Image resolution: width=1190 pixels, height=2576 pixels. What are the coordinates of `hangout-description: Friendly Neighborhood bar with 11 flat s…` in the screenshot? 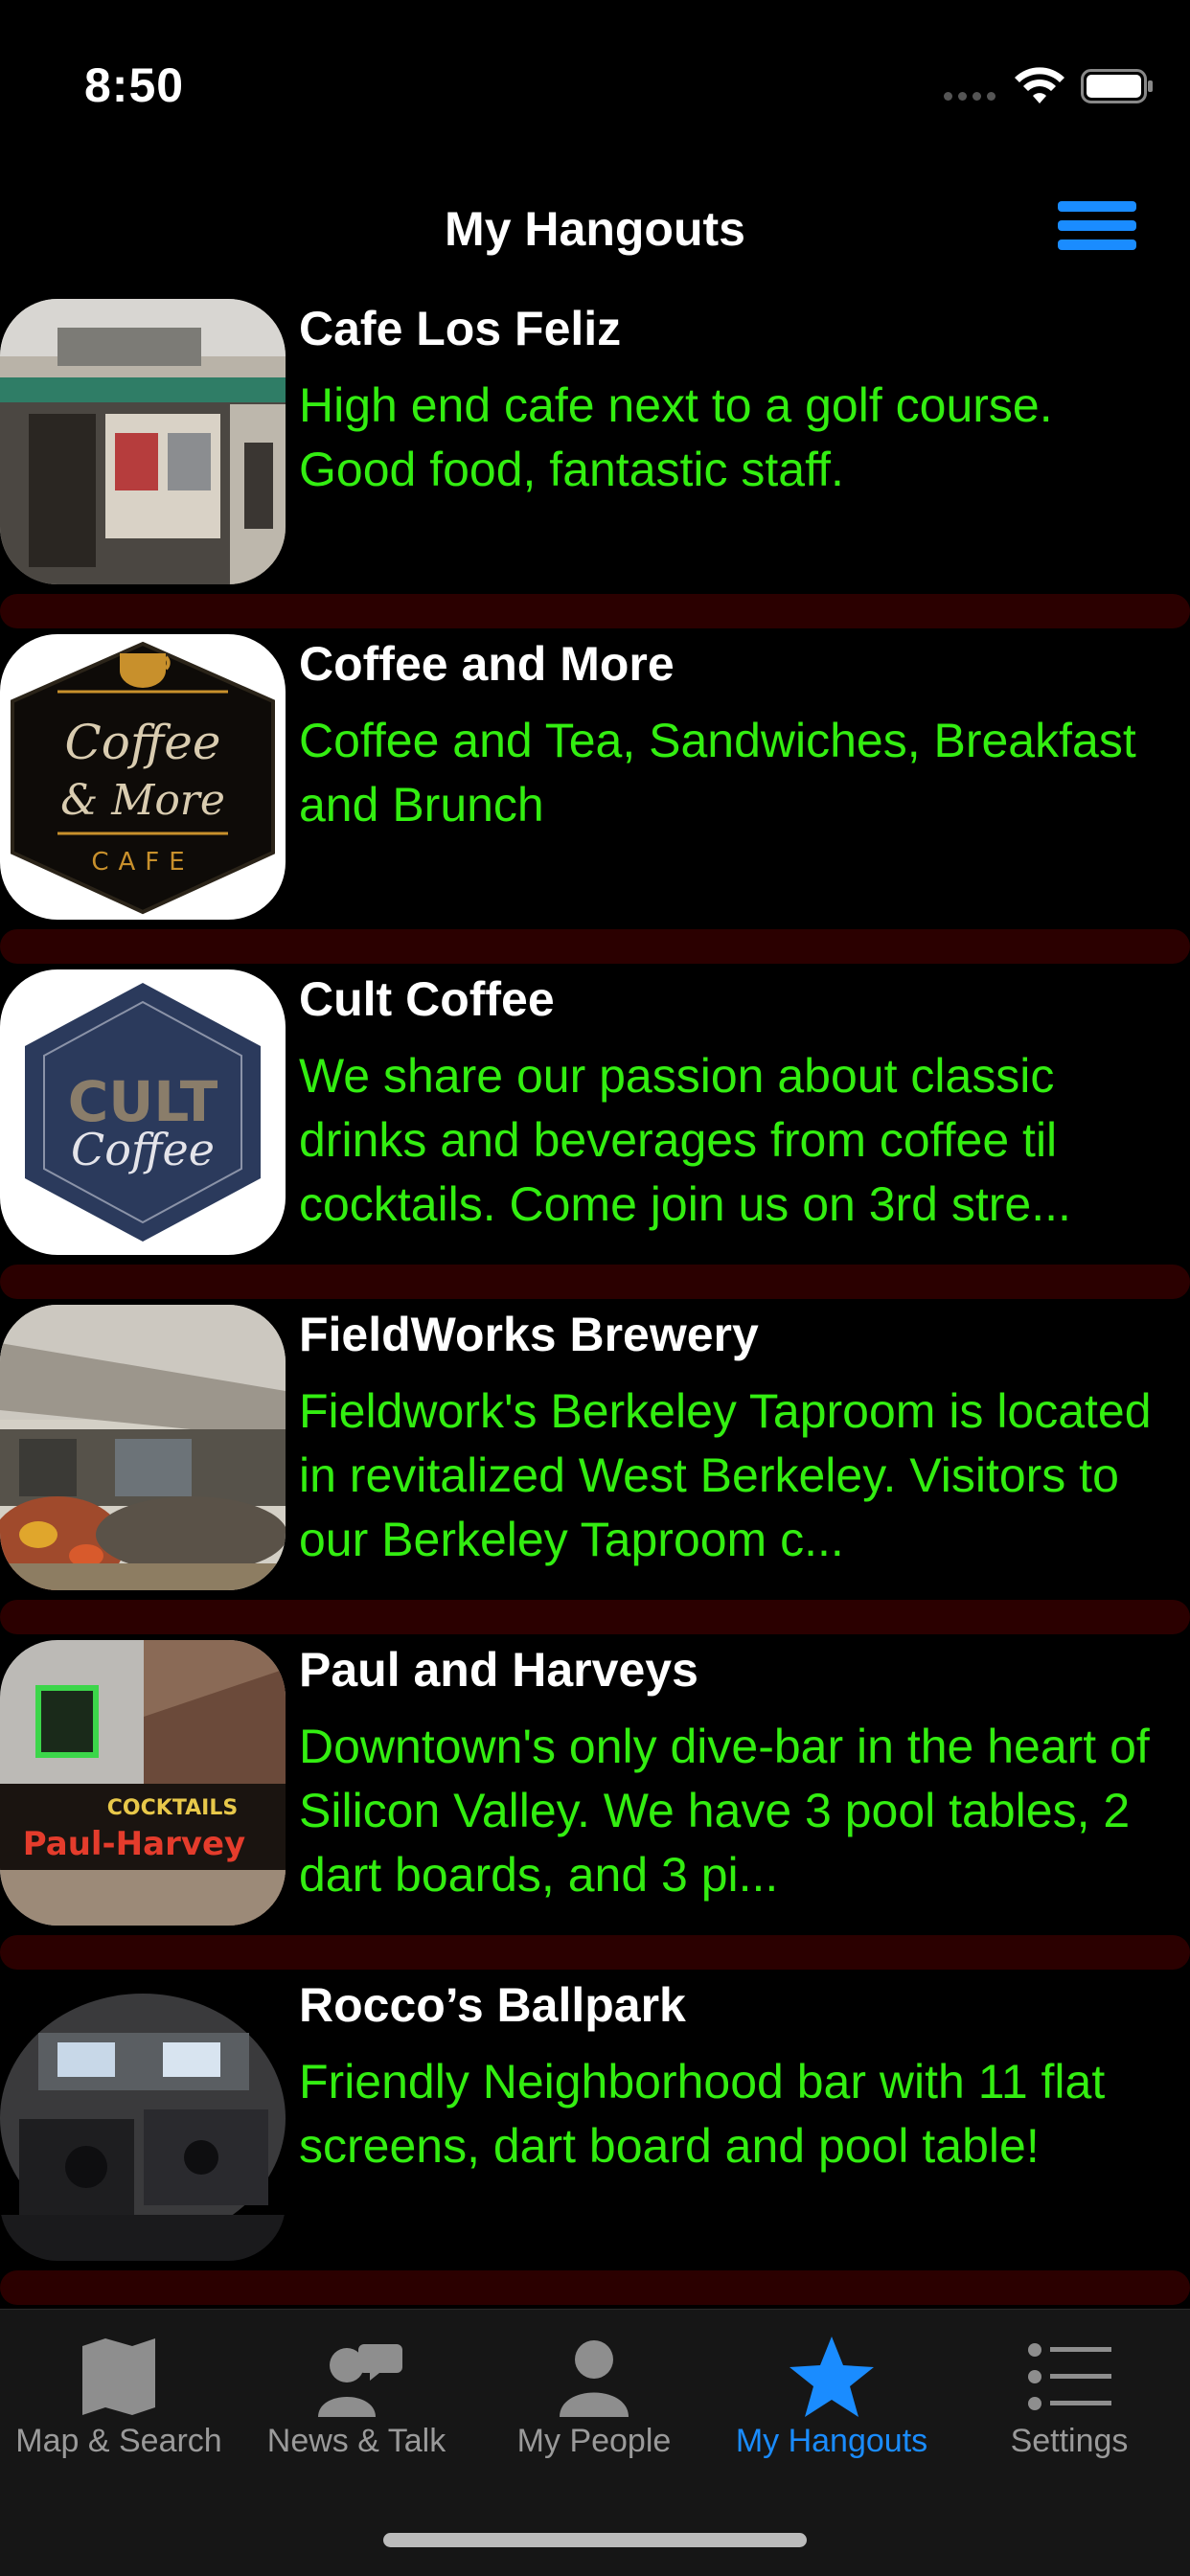 It's located at (702, 2114).